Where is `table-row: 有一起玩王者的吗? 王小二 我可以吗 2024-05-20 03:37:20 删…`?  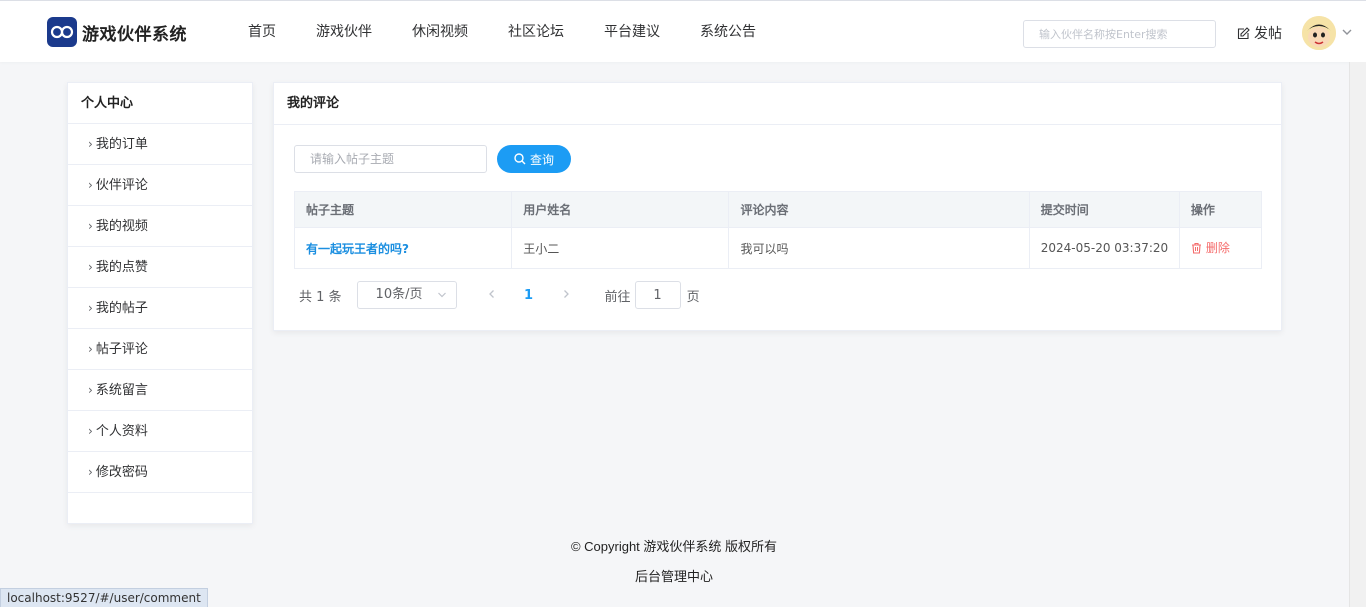
table-row: 有一起玩王者的吗? 王小二 我可以吗 2024-05-20 03:37:20 删… is located at coordinates (778, 248).